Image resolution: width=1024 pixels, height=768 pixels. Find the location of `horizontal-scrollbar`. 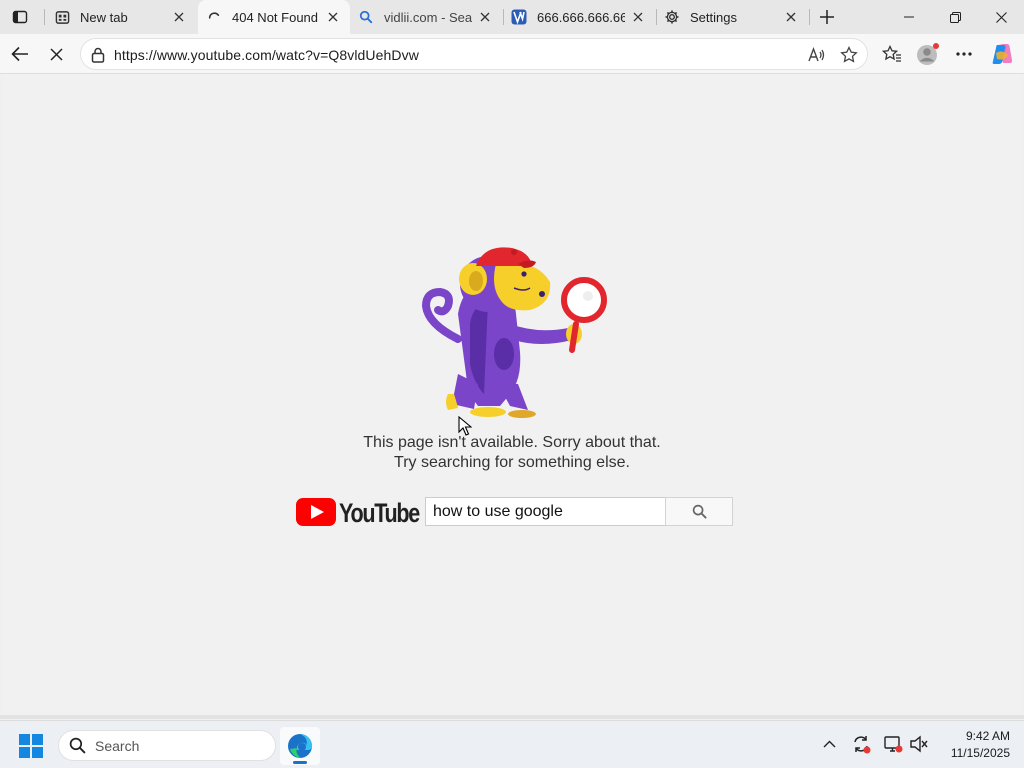

horizontal-scrollbar is located at coordinates (512, 717).